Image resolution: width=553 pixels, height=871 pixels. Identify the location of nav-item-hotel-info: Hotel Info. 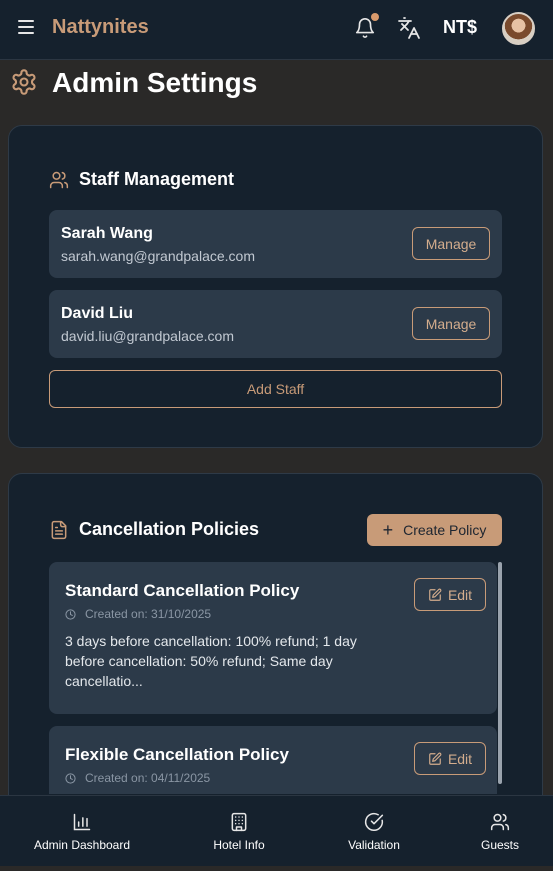
(239, 831).